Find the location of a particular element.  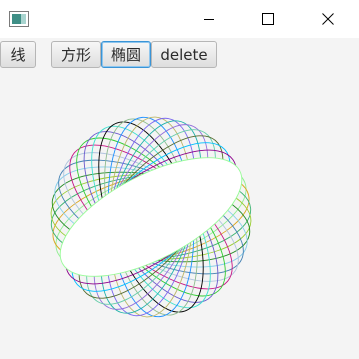

line-tool-button: 线 is located at coordinates (18, 54).